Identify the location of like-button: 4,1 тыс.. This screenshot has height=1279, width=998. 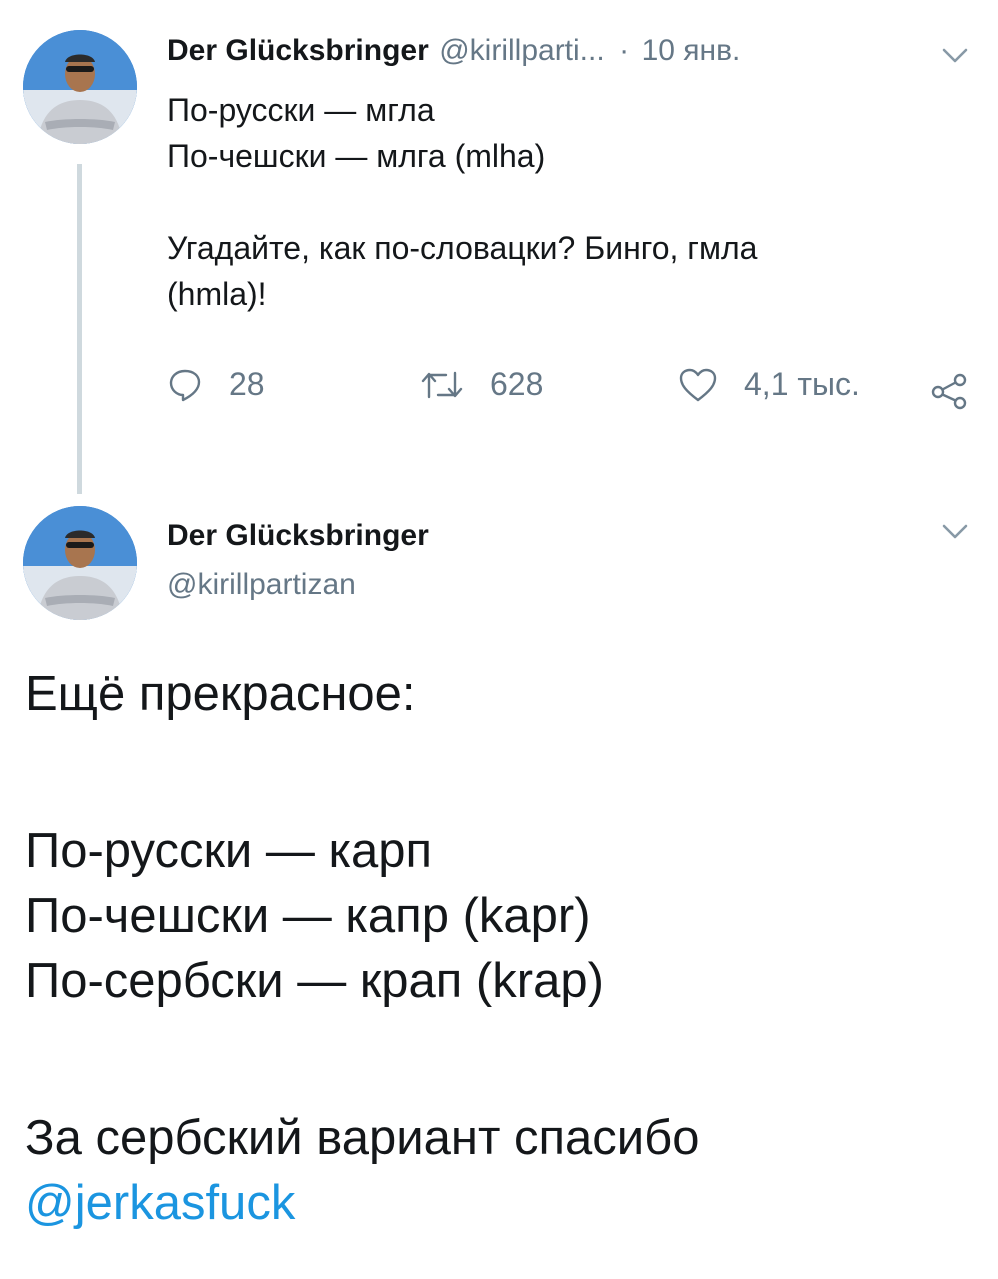
(769, 384).